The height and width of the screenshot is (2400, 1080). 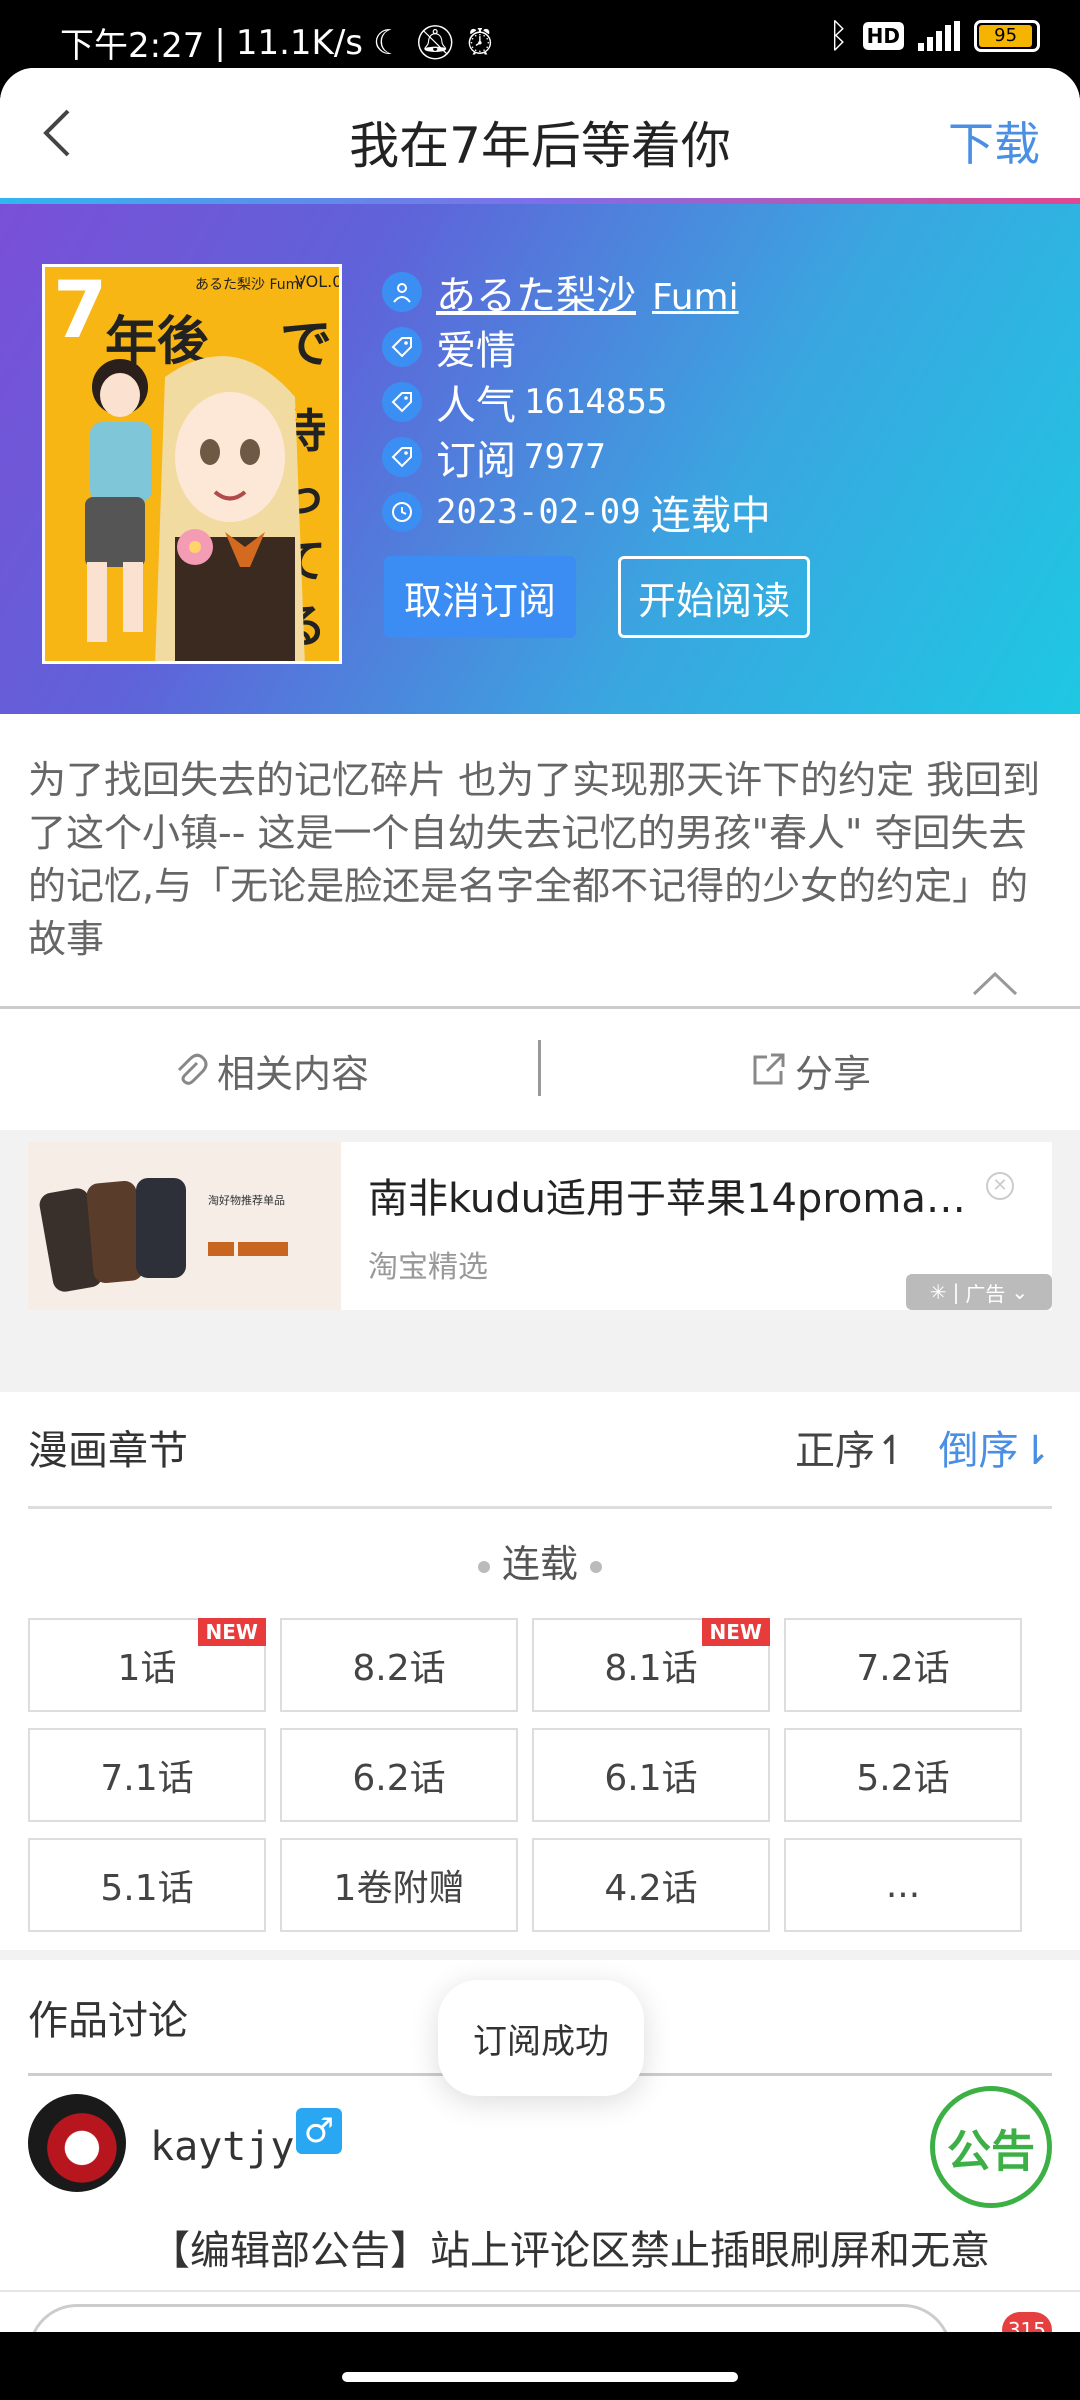 I want to click on sort-ascending-button: 正序↿, so click(x=852, y=1447).